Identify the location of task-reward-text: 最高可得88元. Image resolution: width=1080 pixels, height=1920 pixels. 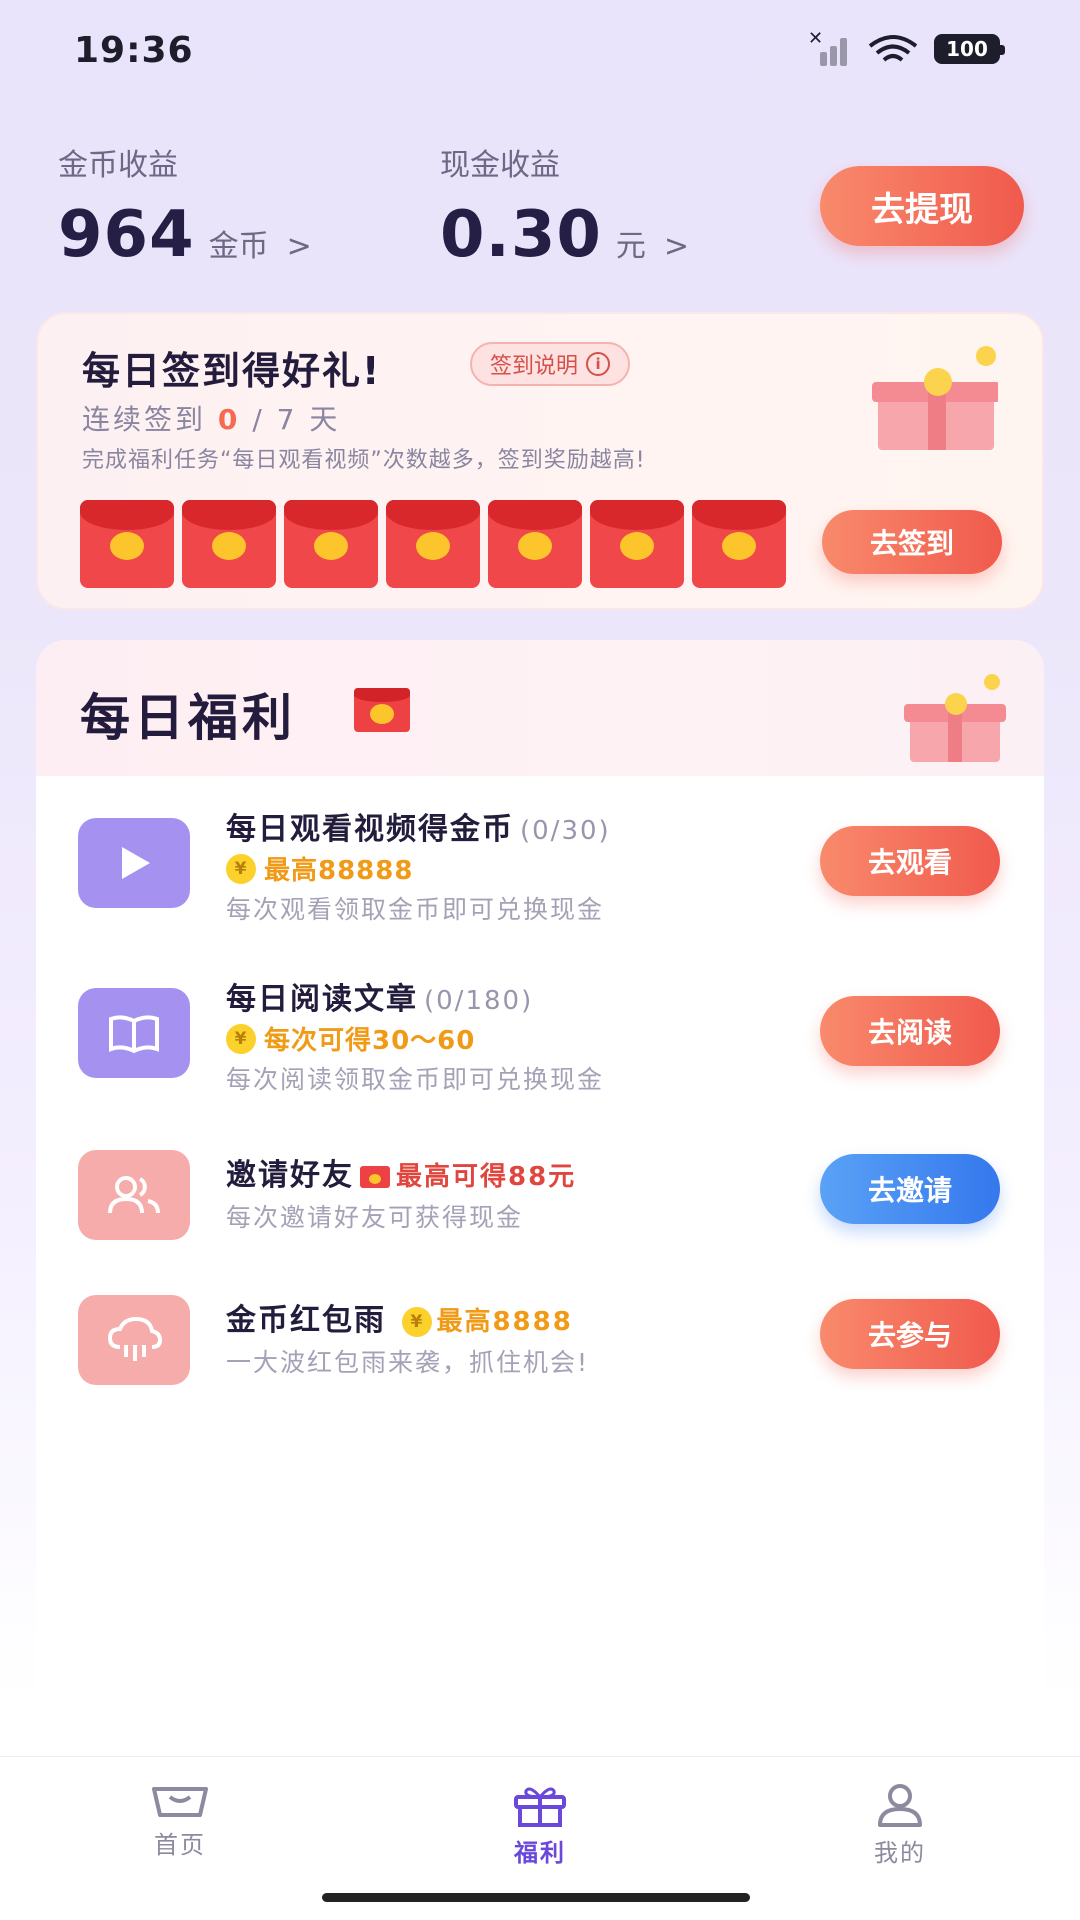
(486, 1177).